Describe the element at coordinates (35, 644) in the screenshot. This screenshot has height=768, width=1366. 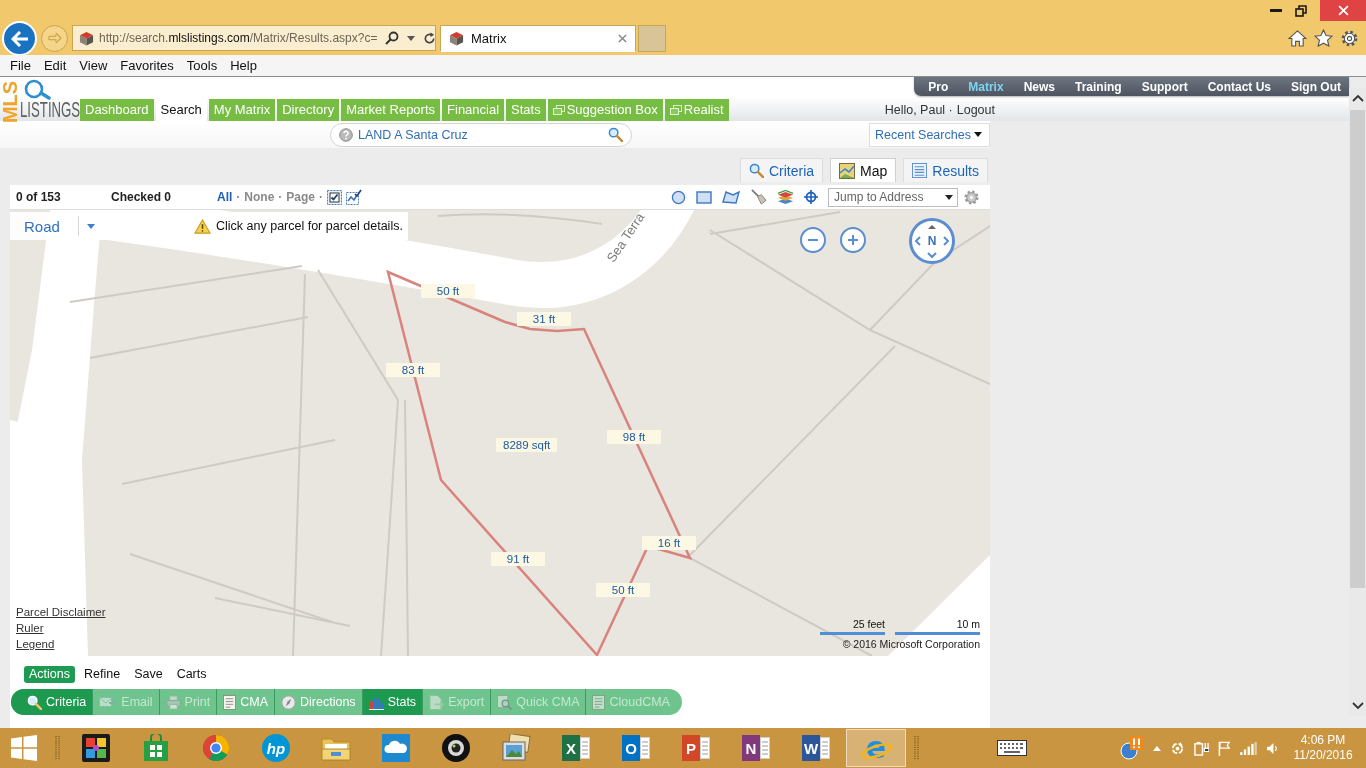
I see `map-link: Legend` at that location.